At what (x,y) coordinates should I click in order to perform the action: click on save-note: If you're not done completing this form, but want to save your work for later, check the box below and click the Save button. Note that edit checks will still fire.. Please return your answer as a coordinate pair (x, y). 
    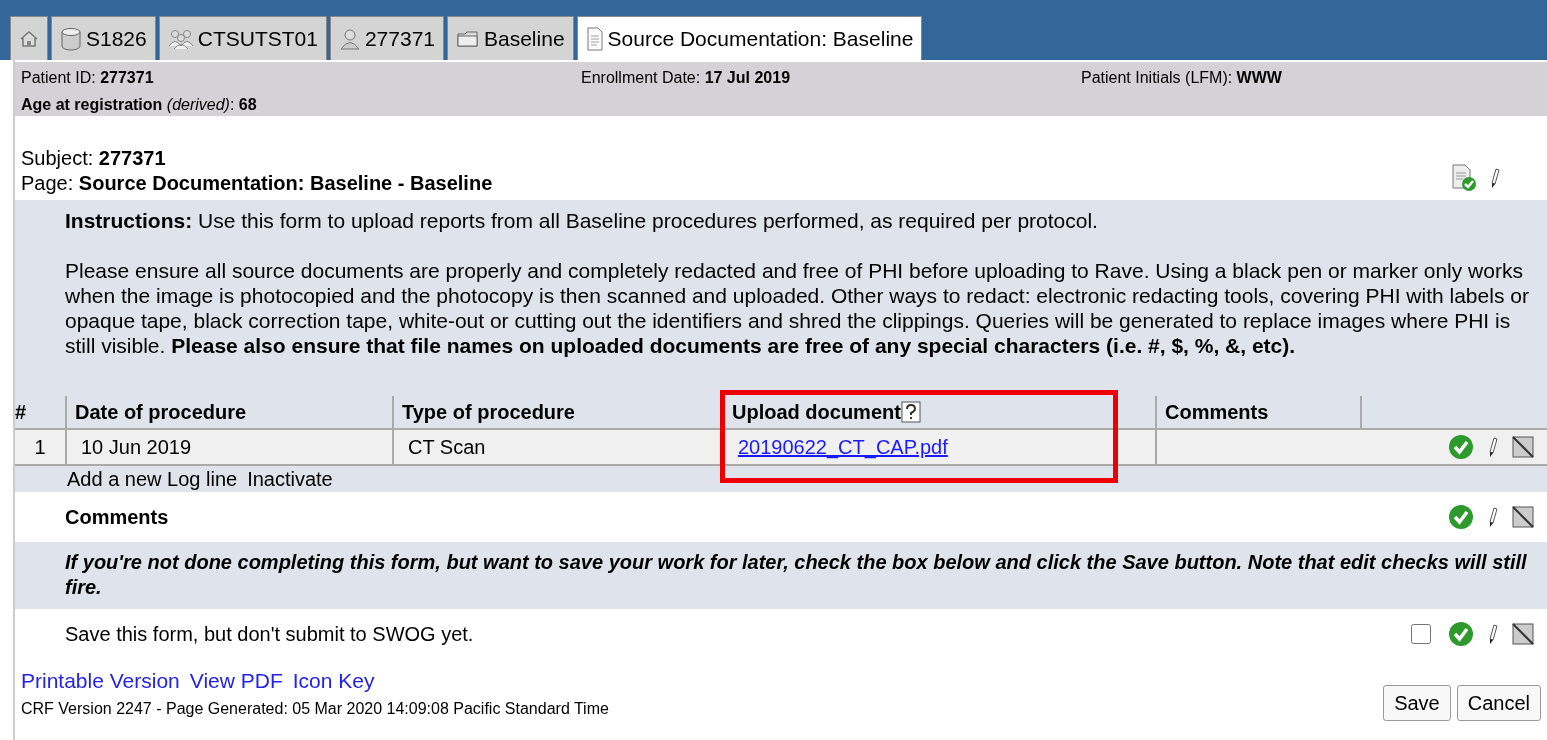
    Looking at the image, I should click on (796, 575).